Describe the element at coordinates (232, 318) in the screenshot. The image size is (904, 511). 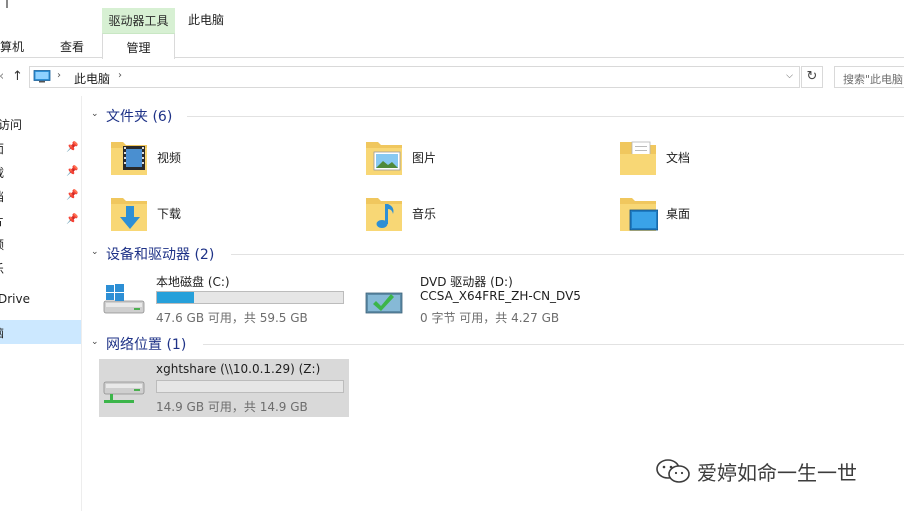
I see `drive-free-space: 47.6 GB 可用，共 59.5 GB` at that location.